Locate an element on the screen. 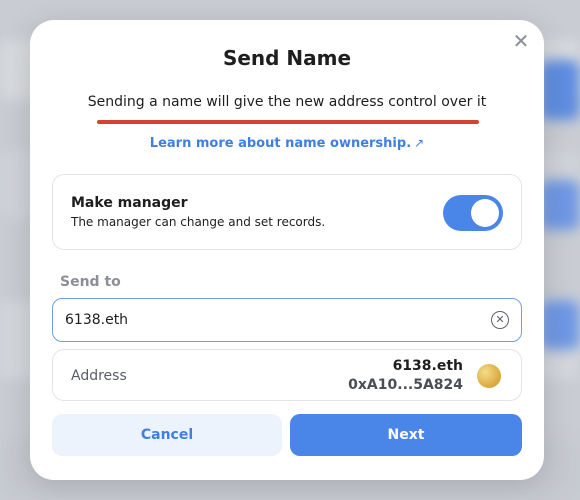 The width and height of the screenshot is (580, 500). learn-more-link: Learn more about name ownership. ↗ is located at coordinates (287, 143).